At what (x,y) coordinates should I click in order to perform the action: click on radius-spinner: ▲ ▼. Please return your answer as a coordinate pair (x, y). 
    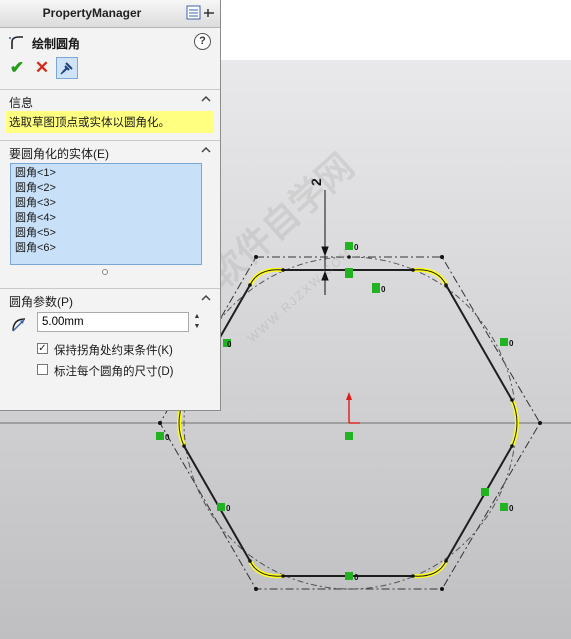
    Looking at the image, I should click on (197, 322).